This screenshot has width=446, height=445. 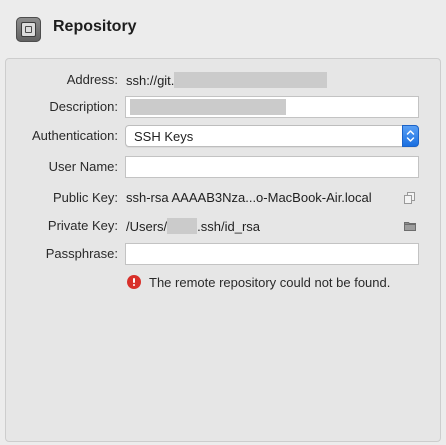 I want to click on address-value: ssh://git., so click(x=227, y=80).